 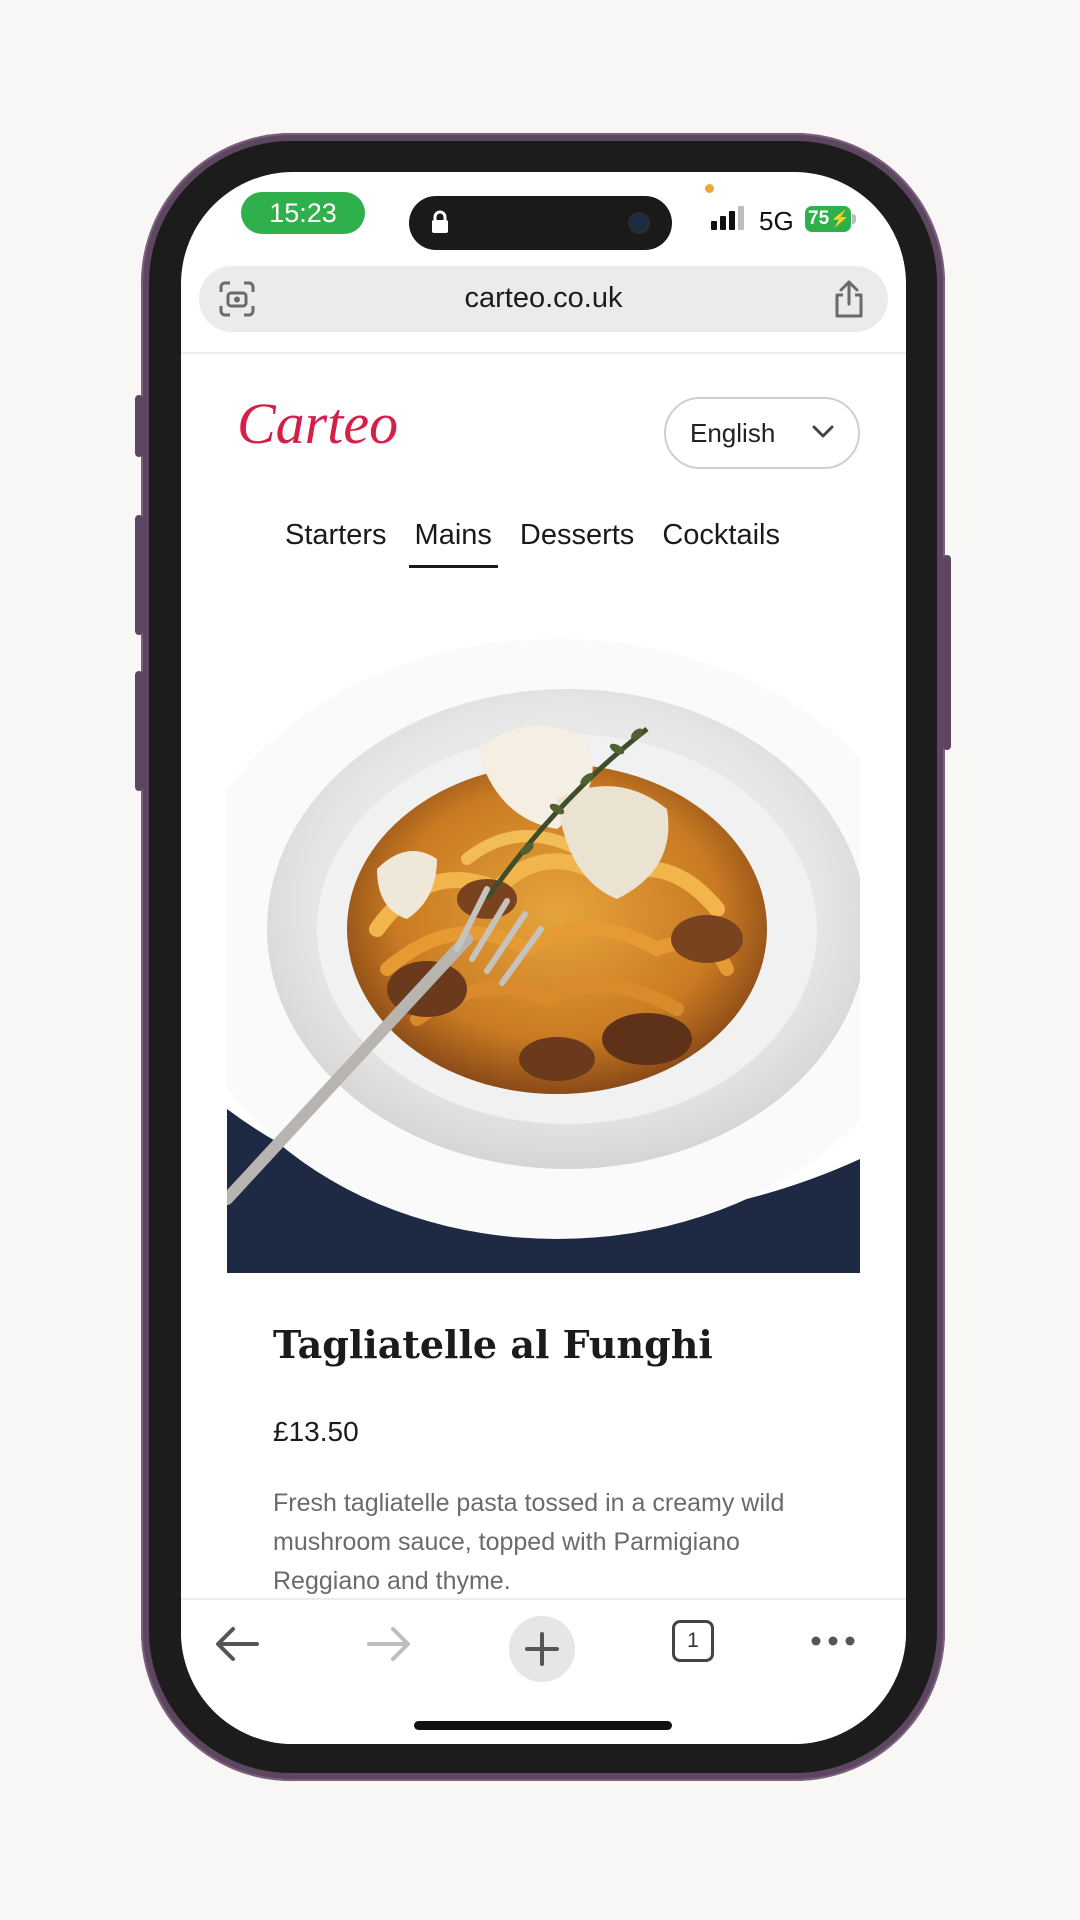 I want to click on url-text: carteo.co.uk, so click(x=543, y=298).